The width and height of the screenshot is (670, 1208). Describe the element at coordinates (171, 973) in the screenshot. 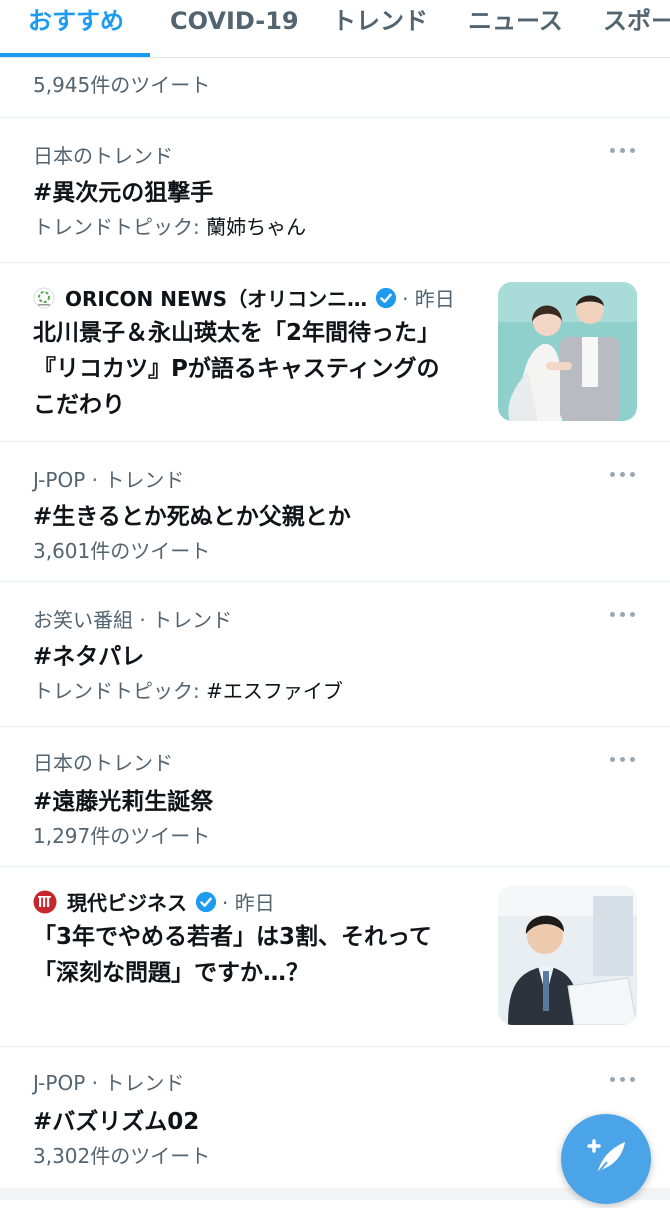

I see `headline-line: 「深刻な問題」ですか…？` at that location.